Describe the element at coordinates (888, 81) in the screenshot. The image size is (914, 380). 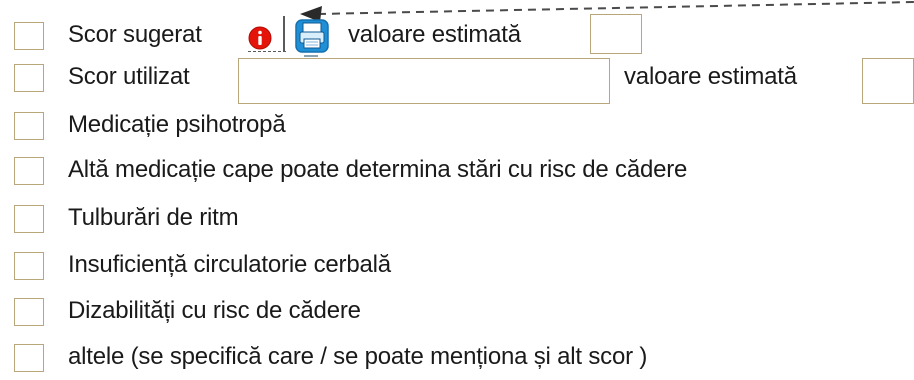
I see `used-estimated-value-field` at that location.